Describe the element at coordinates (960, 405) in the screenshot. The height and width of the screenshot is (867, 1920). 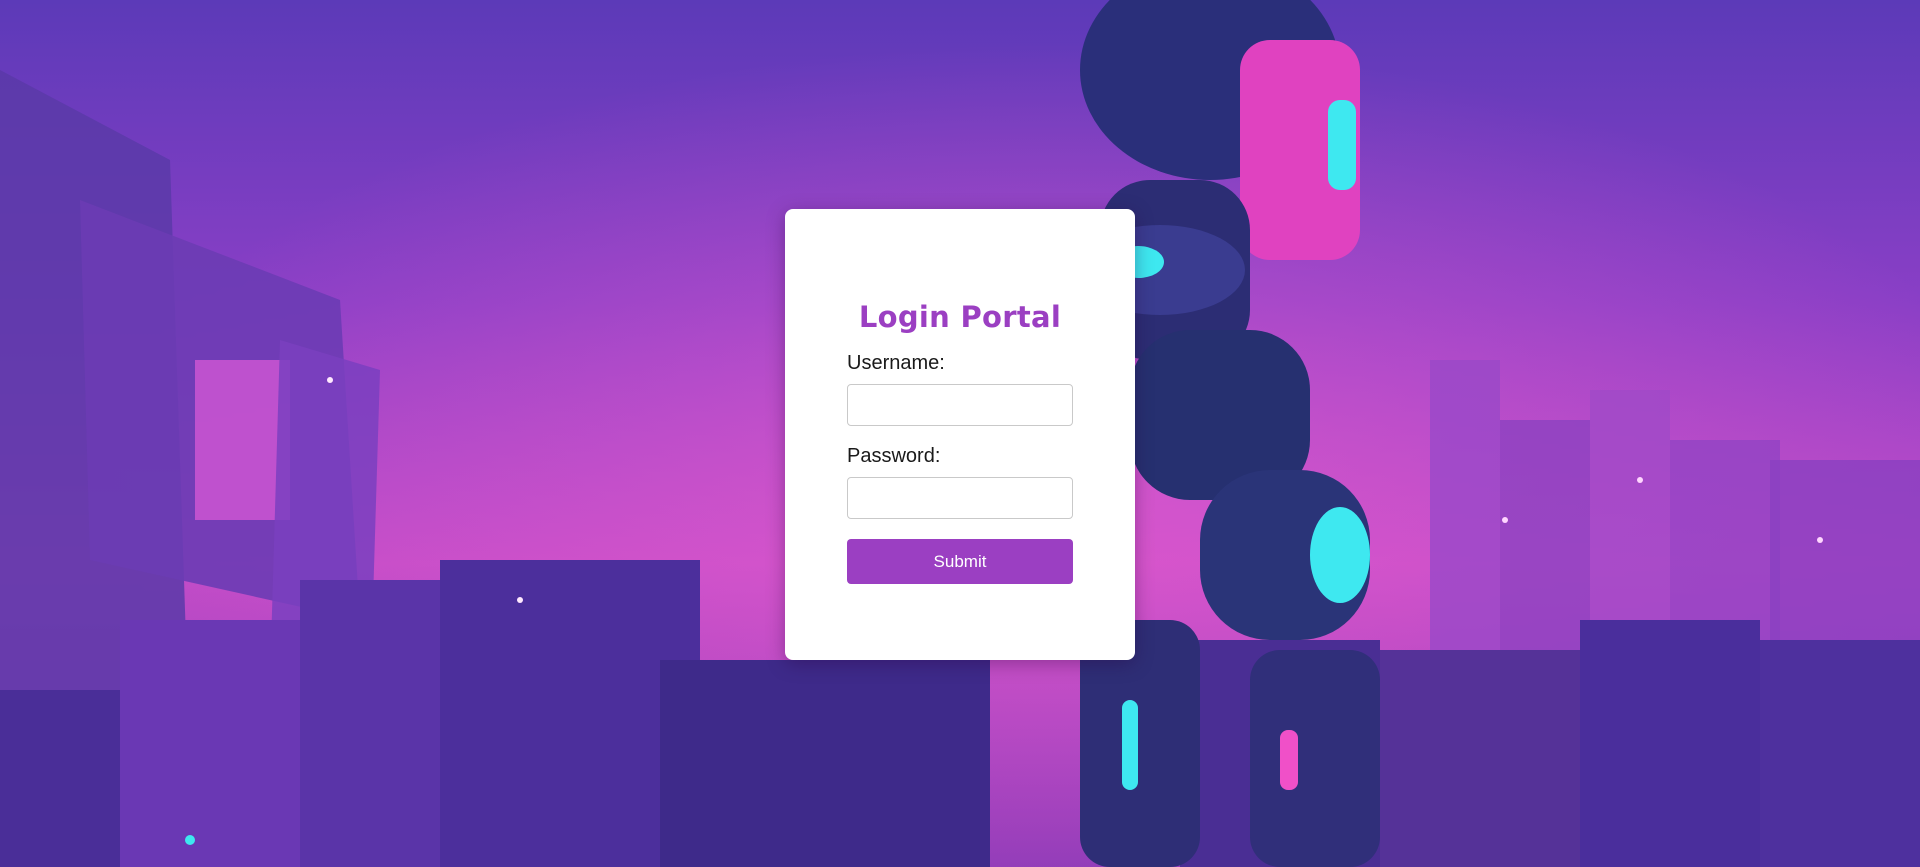
I see `username-field` at that location.